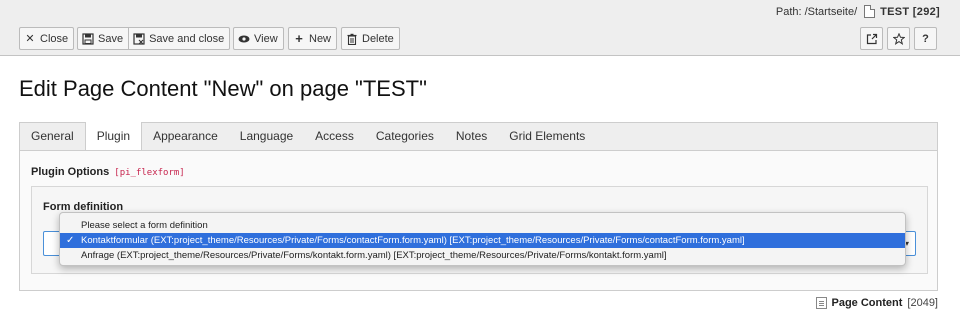 Image resolution: width=960 pixels, height=323 pixels. What do you see at coordinates (111, 38) in the screenshot?
I see `save-label: Save` at bounding box center [111, 38].